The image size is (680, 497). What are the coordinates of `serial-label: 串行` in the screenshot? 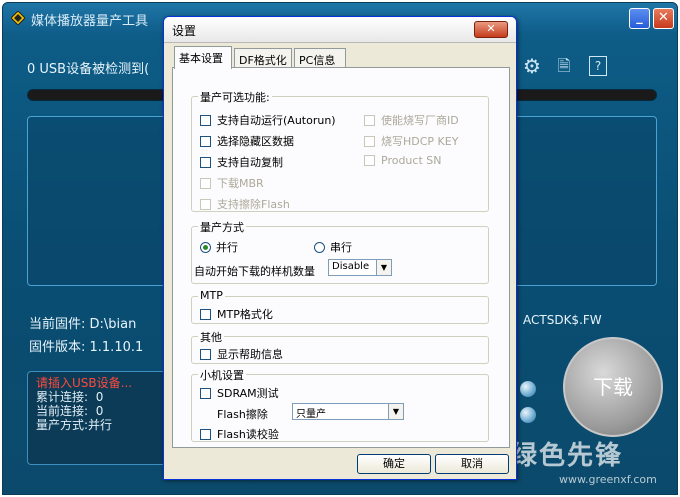 It's located at (341, 247).